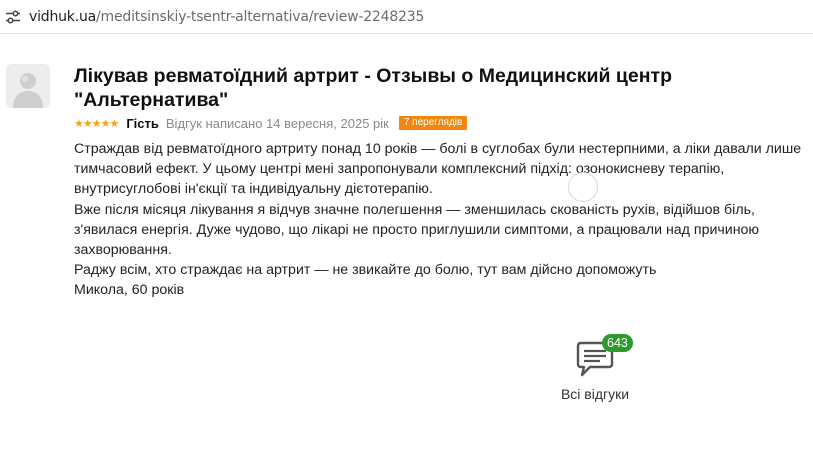 Image resolution: width=813 pixels, height=458 pixels. What do you see at coordinates (595, 370) in the screenshot?
I see `all-reviews-link: 643 Всі відгуки` at bounding box center [595, 370].